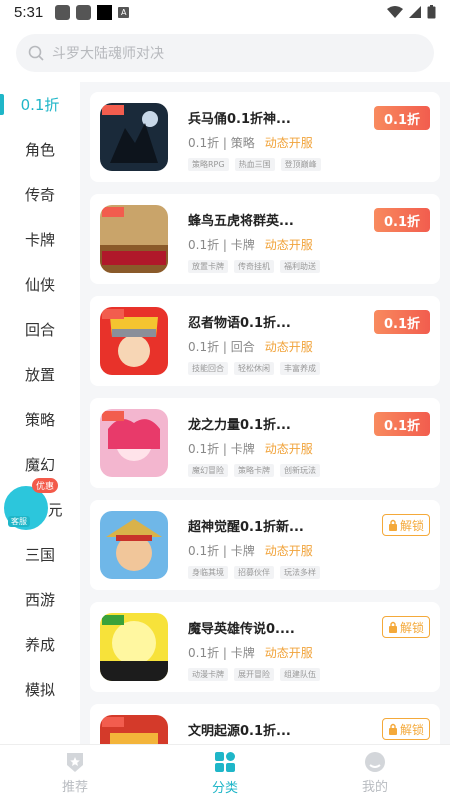  I want to click on sidebar-item-idle: 放置, so click(40, 374).